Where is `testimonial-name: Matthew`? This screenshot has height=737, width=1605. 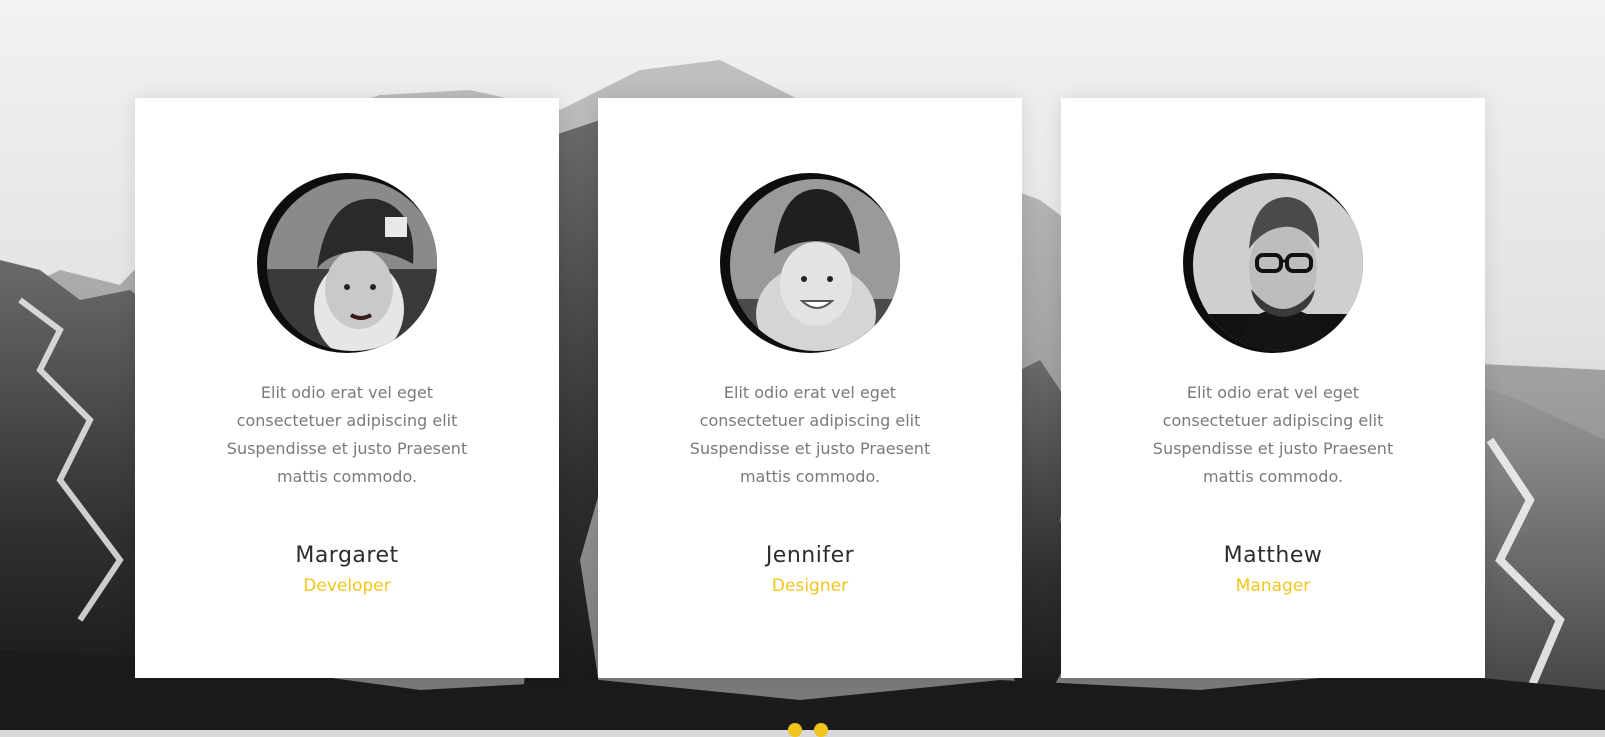 testimonial-name: Matthew is located at coordinates (1273, 555).